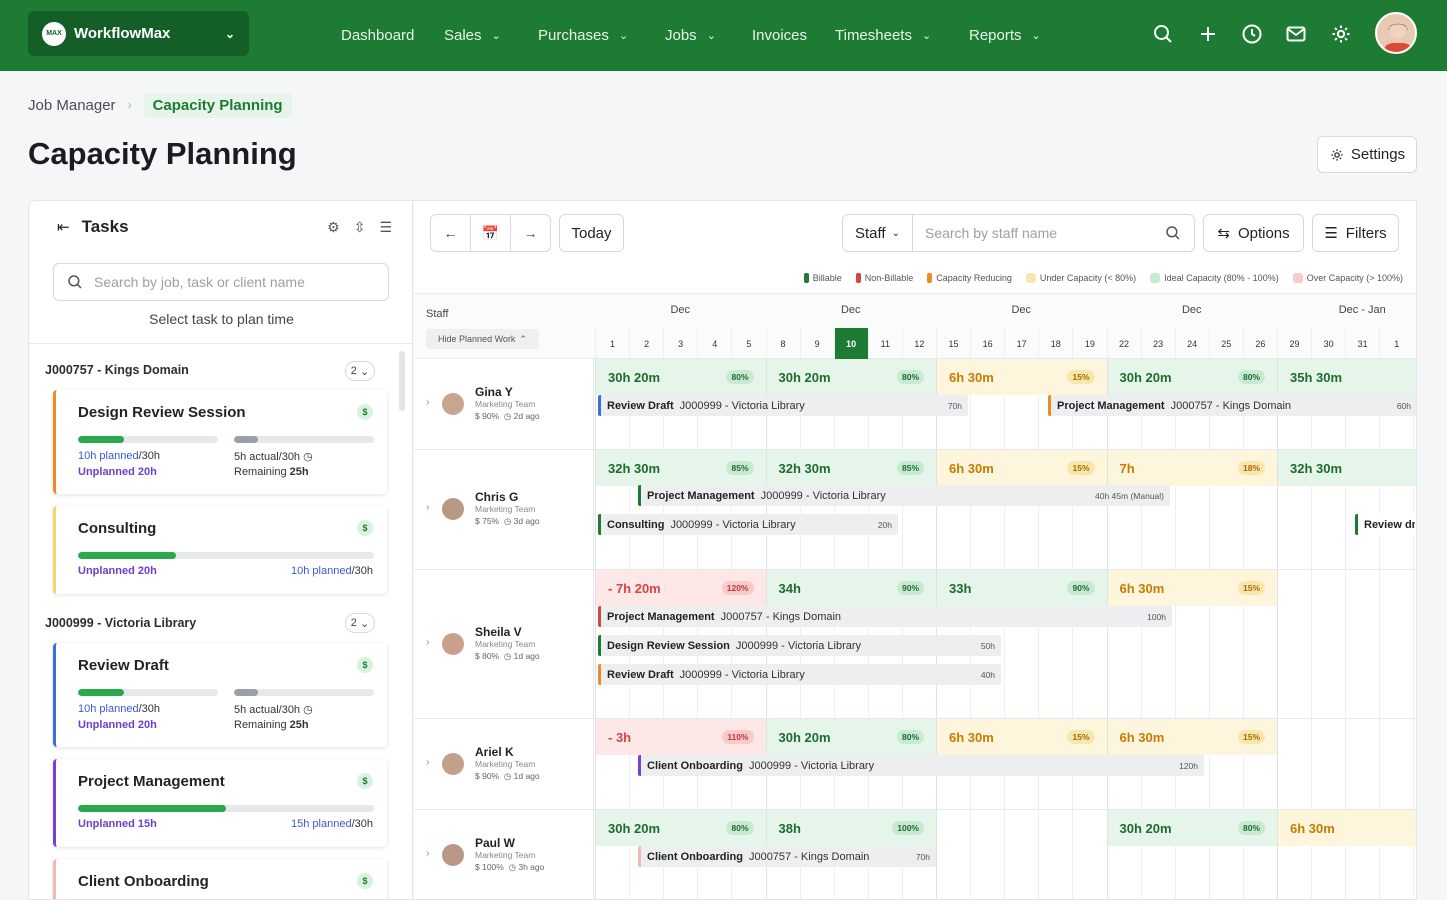 This screenshot has width=1447, height=900. I want to click on planned-task-bar: Consulting J000999 - Victoria Library 20h, so click(748, 524).